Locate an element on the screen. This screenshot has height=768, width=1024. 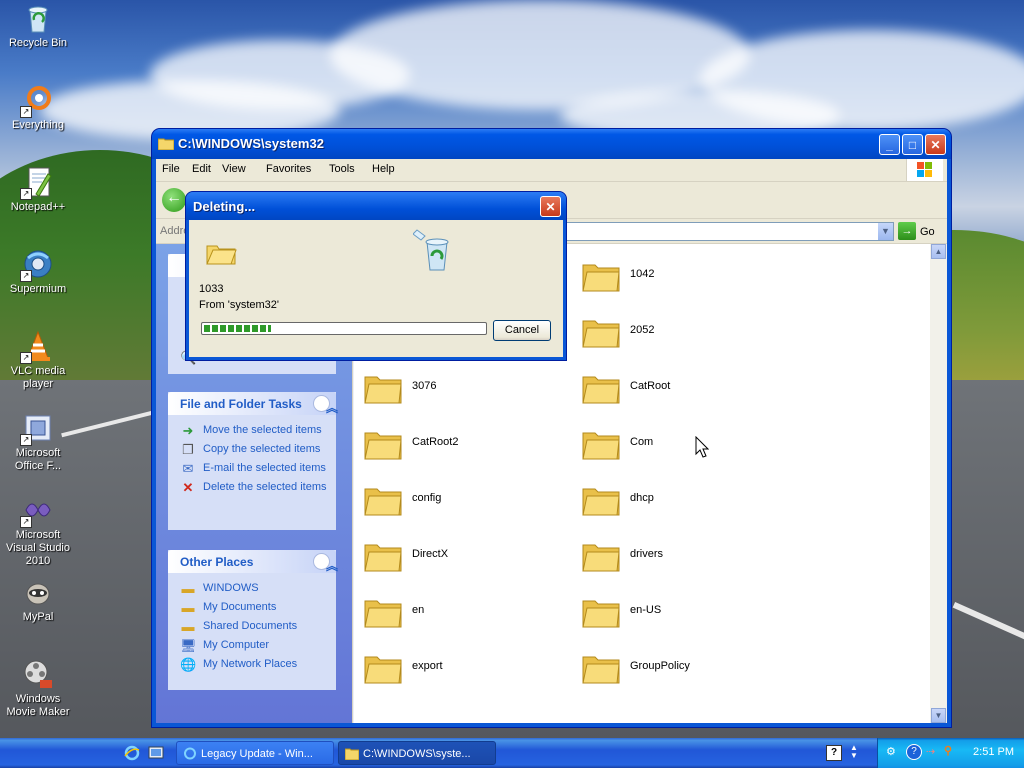
folder-name: Com is located at coordinates (642, 442).